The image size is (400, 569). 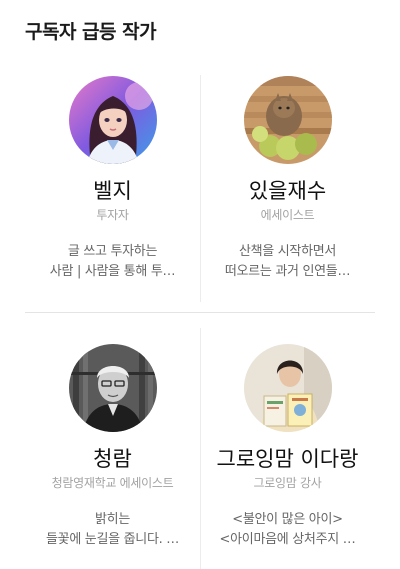 I want to click on writer-job: 그로잉맘 강사, so click(x=287, y=483).